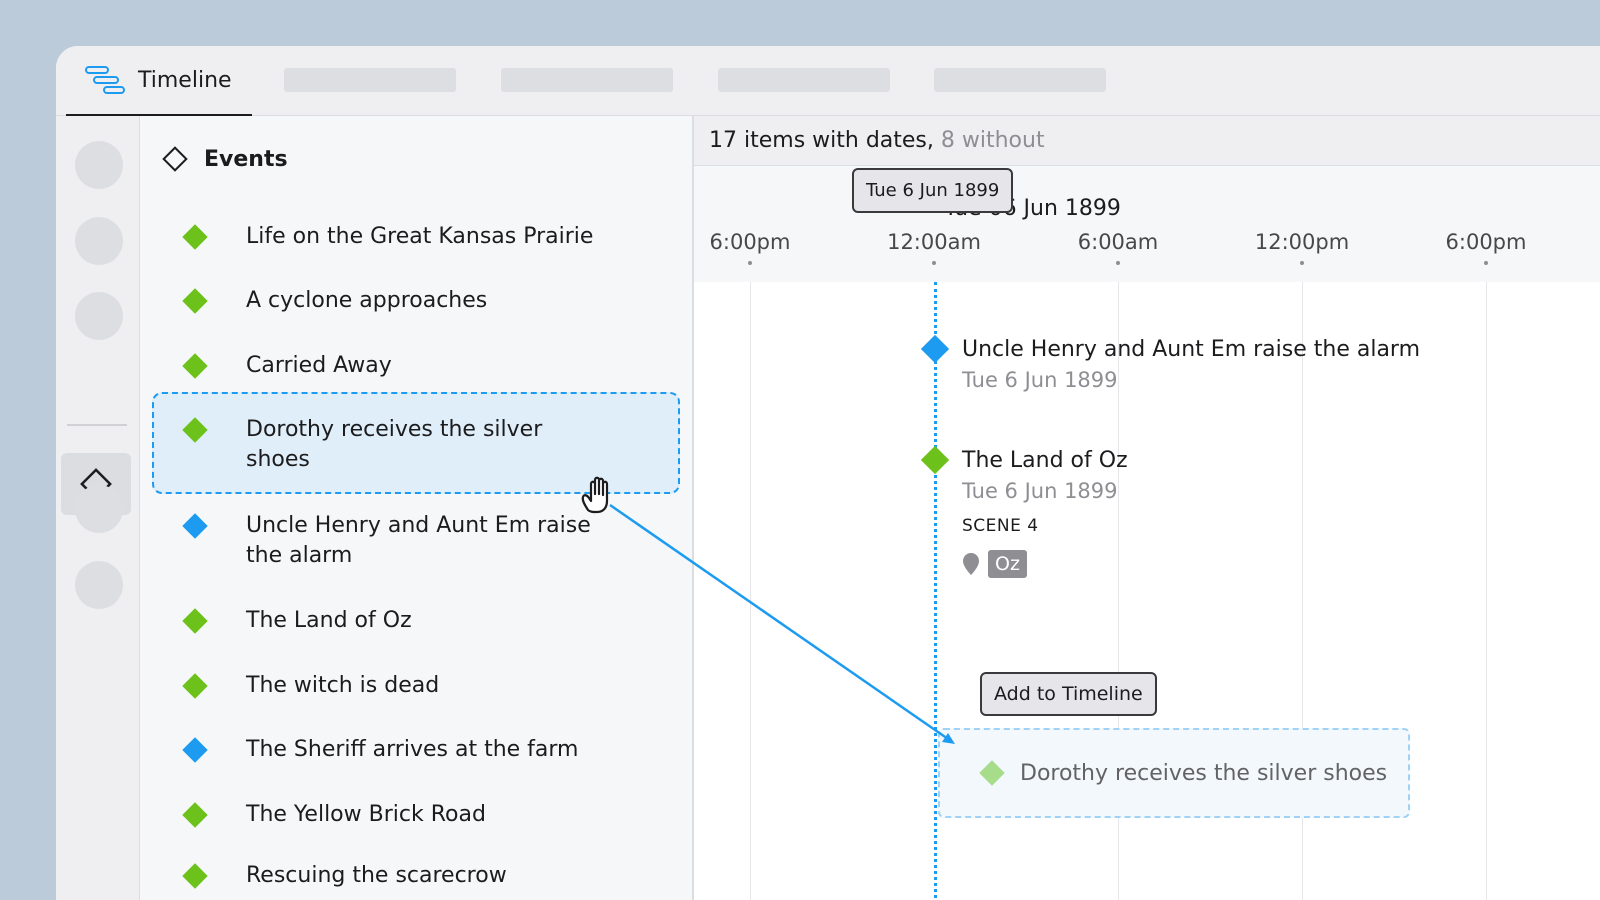  What do you see at coordinates (246, 159) in the screenshot?
I see `events-title: Events` at bounding box center [246, 159].